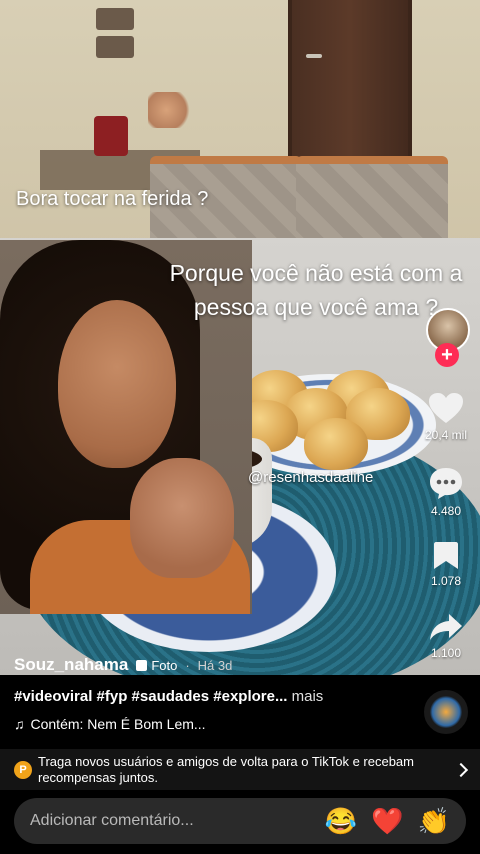 This screenshot has height=854, width=480. Describe the element at coordinates (446, 511) in the screenshot. I see `comment-count: 4.480` at that location.